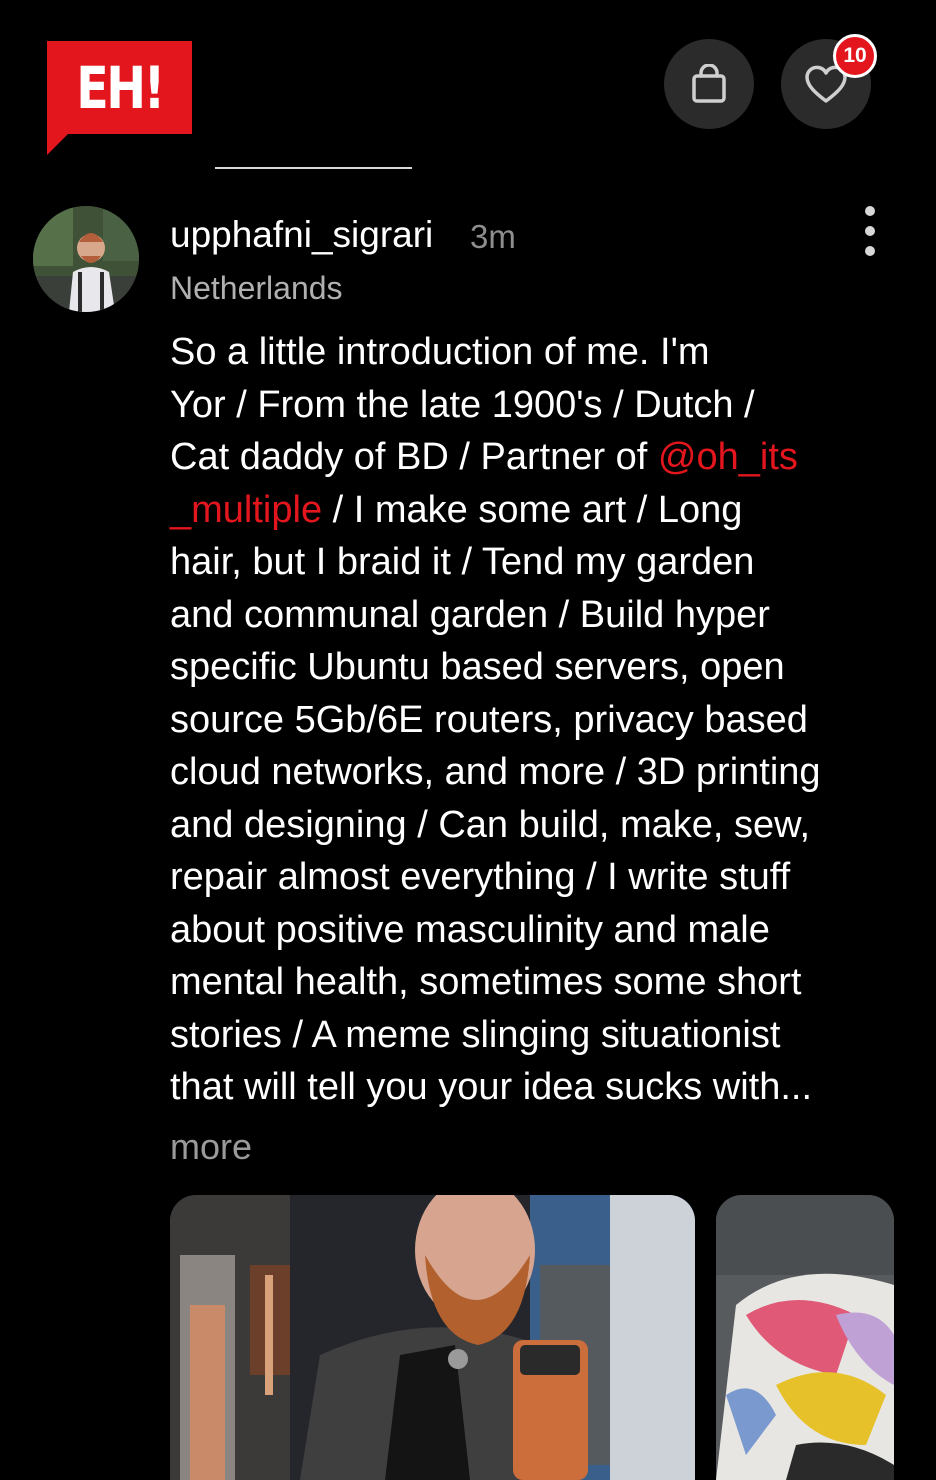 The height and width of the screenshot is (1480, 936). Describe the element at coordinates (58, 144) in the screenshot. I see `logo-tail` at that location.